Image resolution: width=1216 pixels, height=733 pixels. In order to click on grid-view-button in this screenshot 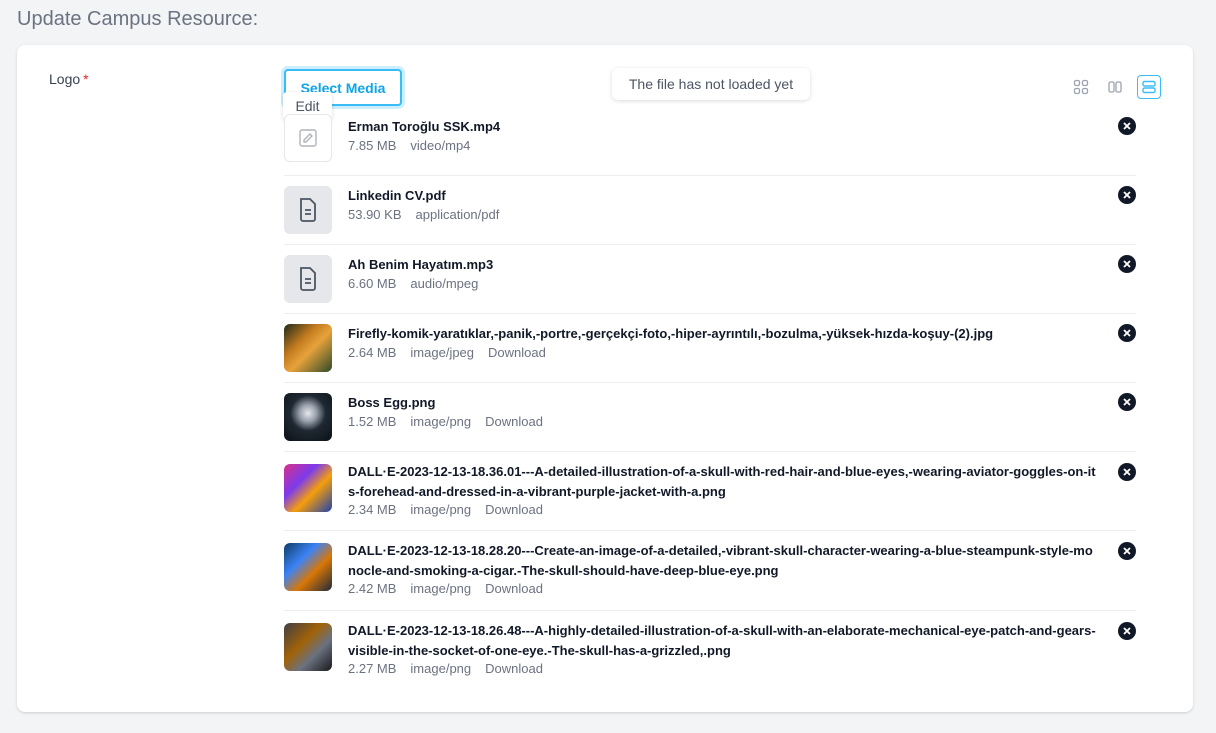, I will do `click(1081, 87)`.